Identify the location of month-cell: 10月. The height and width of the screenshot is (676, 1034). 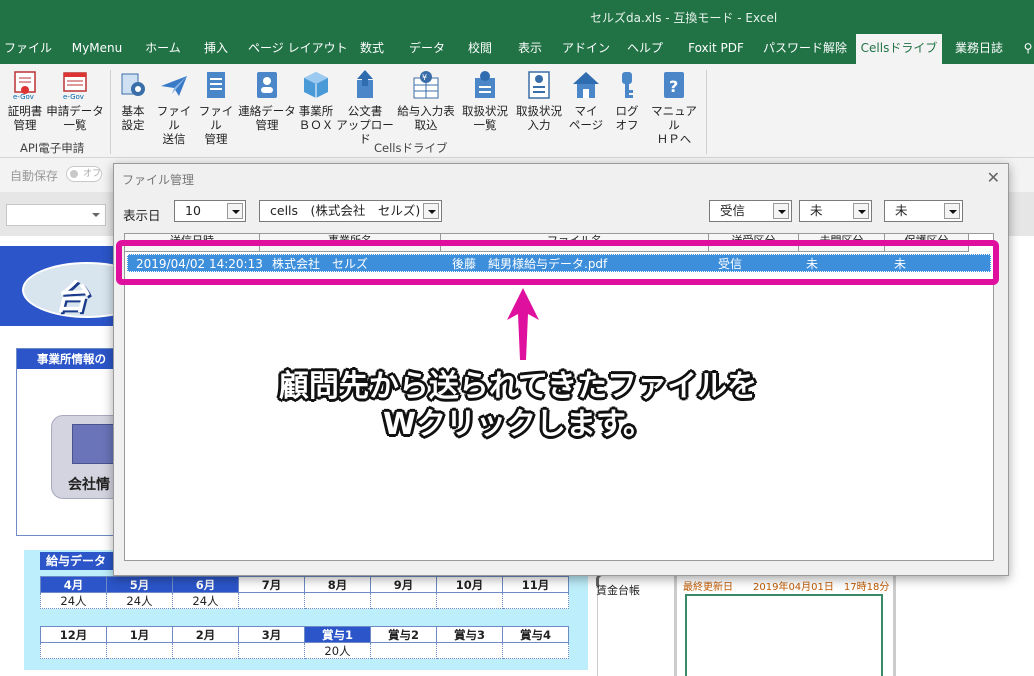
(469, 584).